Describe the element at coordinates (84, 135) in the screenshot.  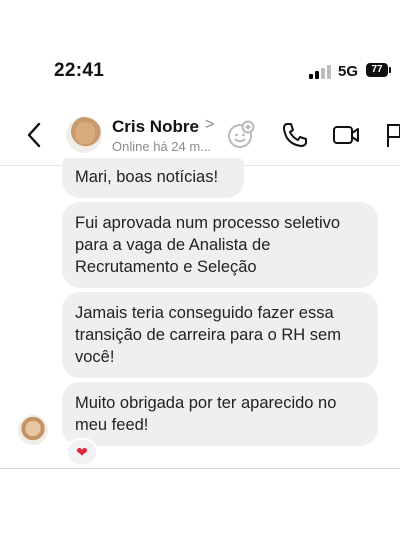
I see `contact-avatar` at that location.